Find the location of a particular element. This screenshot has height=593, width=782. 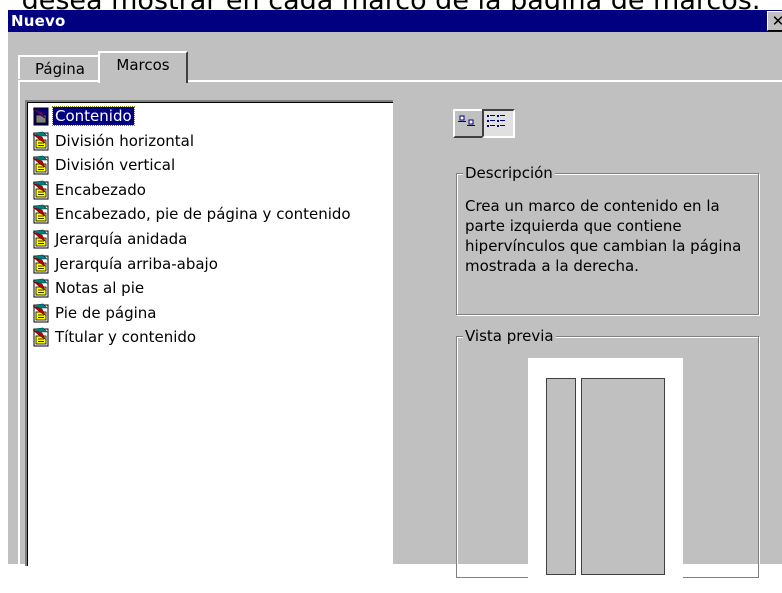

list-view-button is located at coordinates (498, 123).